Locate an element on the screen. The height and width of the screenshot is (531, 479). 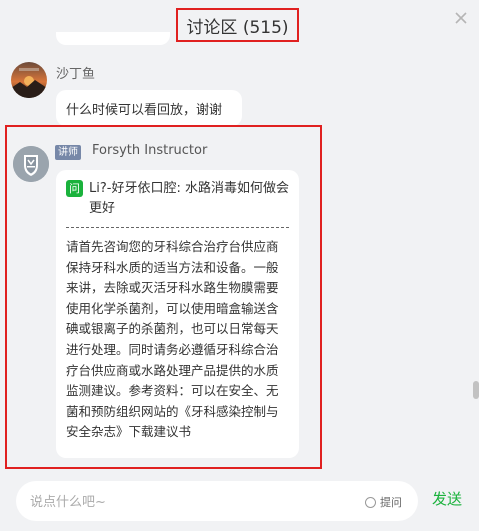
scrollbar is located at coordinates (476, 240).